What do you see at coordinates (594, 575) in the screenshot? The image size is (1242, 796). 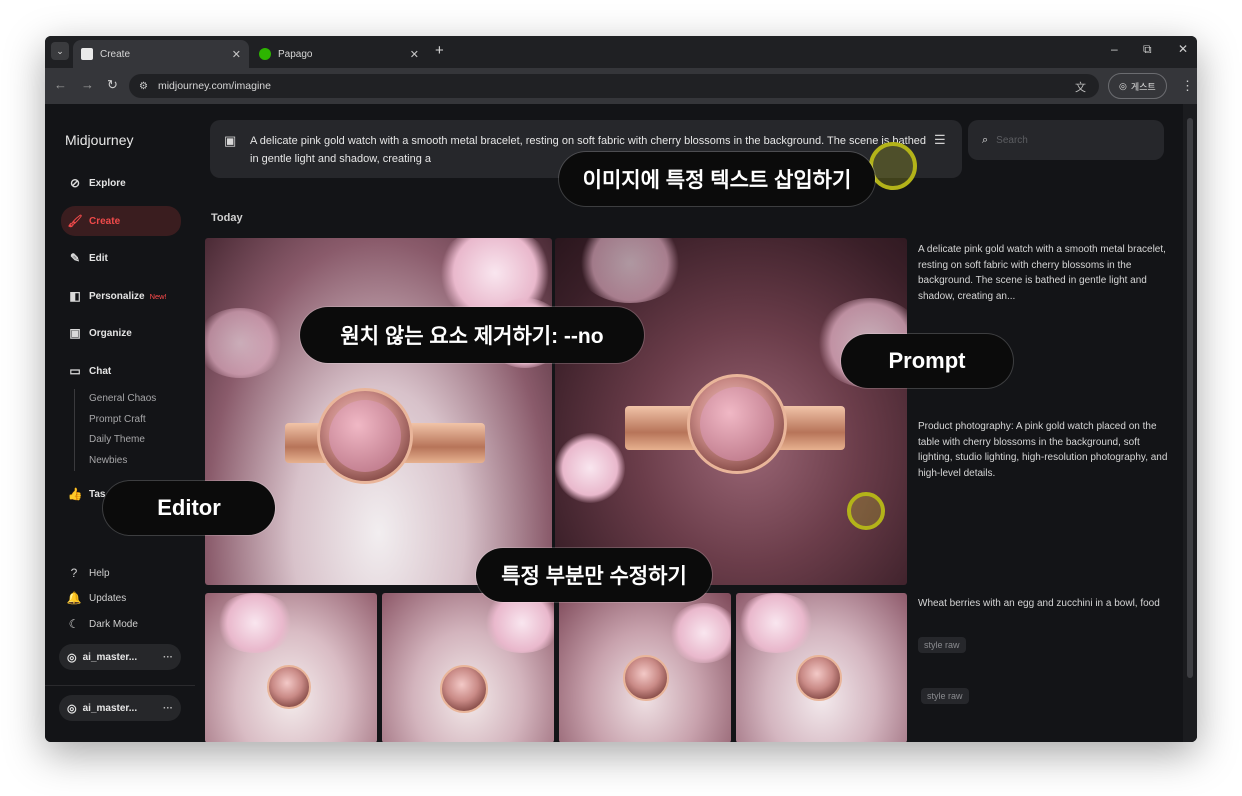 I see `callout-edit-part: 특정 부분만 수정하기` at bounding box center [594, 575].